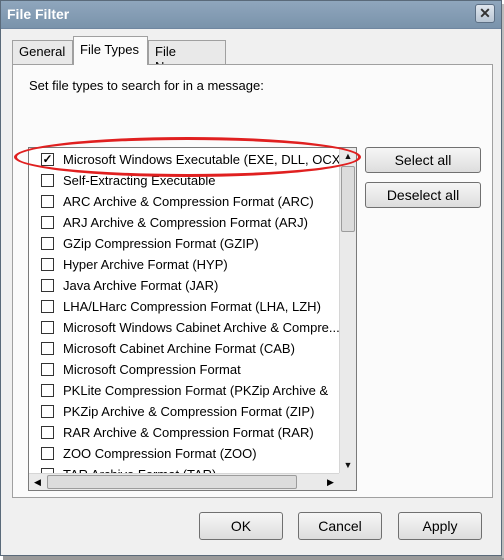 The width and height of the screenshot is (504, 560). What do you see at coordinates (241, 526) in the screenshot?
I see `ok-button: OK` at bounding box center [241, 526].